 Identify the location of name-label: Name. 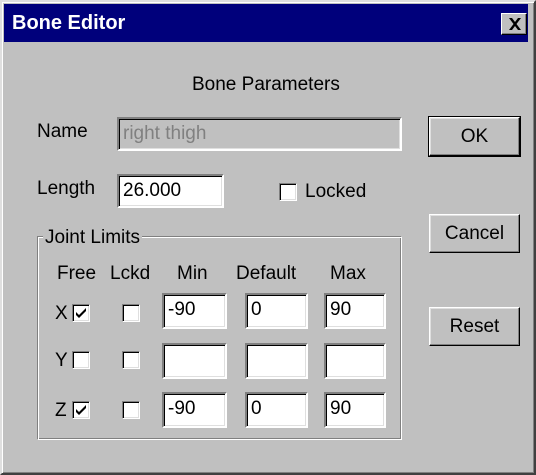
(62, 131).